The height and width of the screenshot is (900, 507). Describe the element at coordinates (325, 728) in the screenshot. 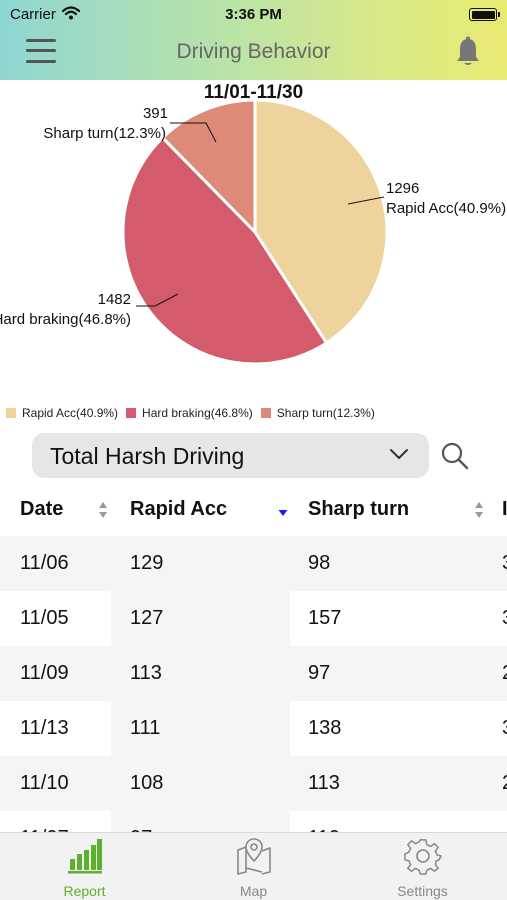

I see `cell-sharp-turn: 138` at that location.